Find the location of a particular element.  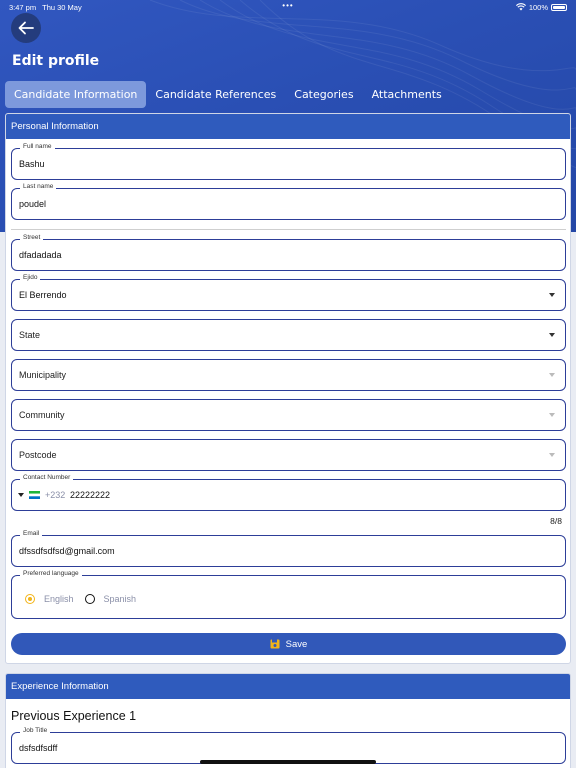

community-placeholder: Community is located at coordinates (42, 415).